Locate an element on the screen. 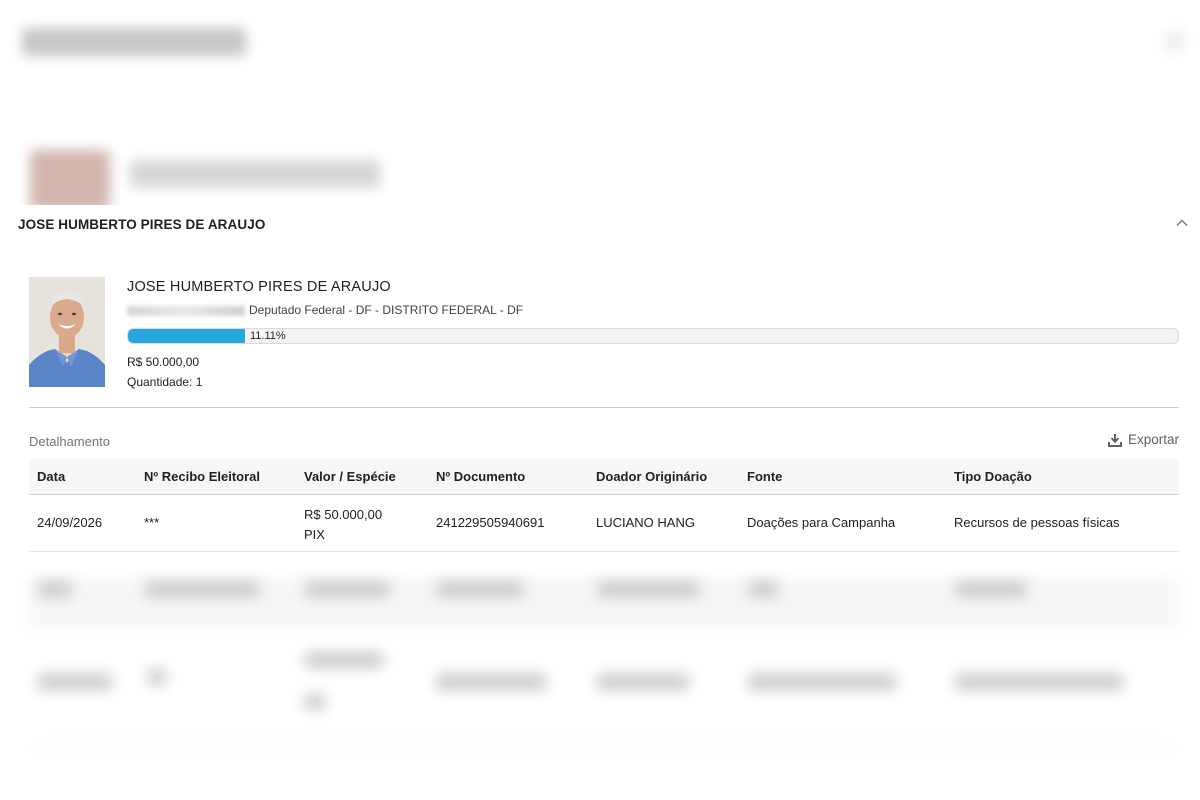 The image size is (1200, 800). candidate-name: JOSE HUMBERTO PIRES DE ARAUJO is located at coordinates (259, 287).